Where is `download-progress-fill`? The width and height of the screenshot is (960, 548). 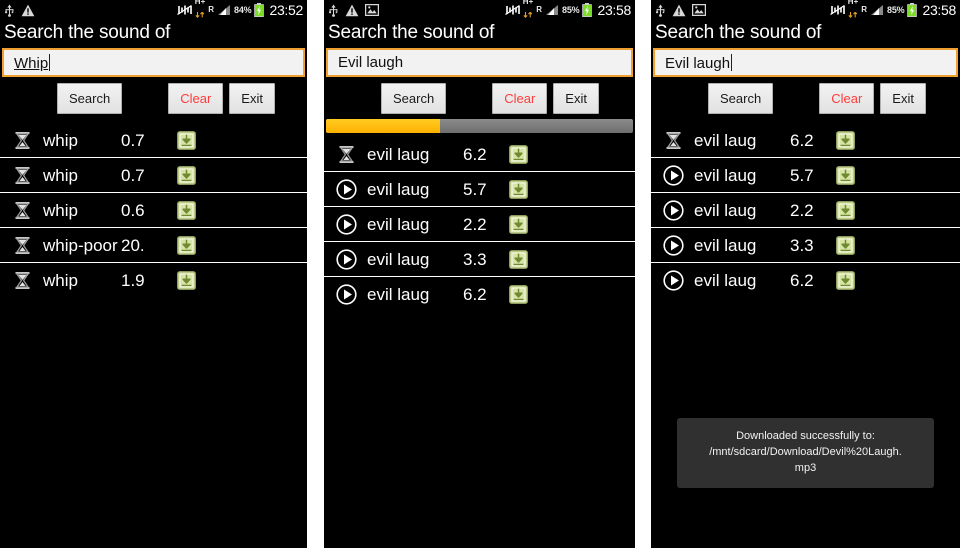 download-progress-fill is located at coordinates (383, 126).